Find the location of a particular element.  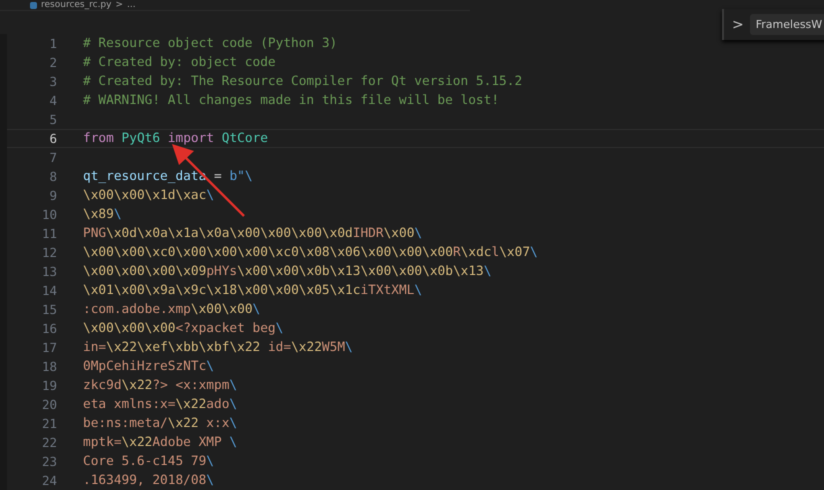

line-number: 20 is located at coordinates (48, 404).